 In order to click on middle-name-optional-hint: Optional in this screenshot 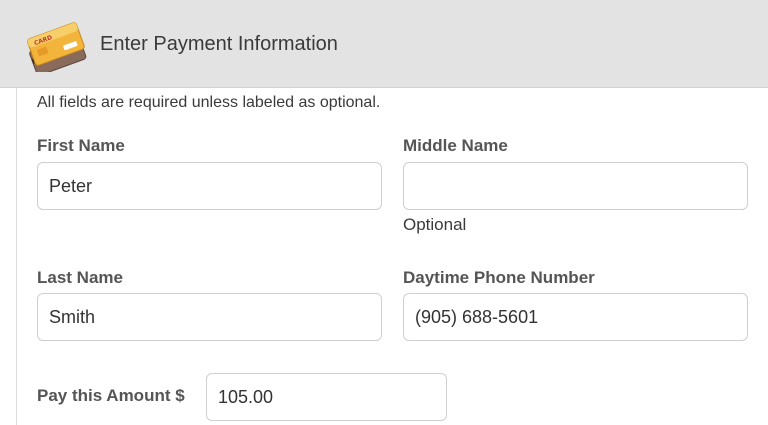, I will do `click(435, 224)`.